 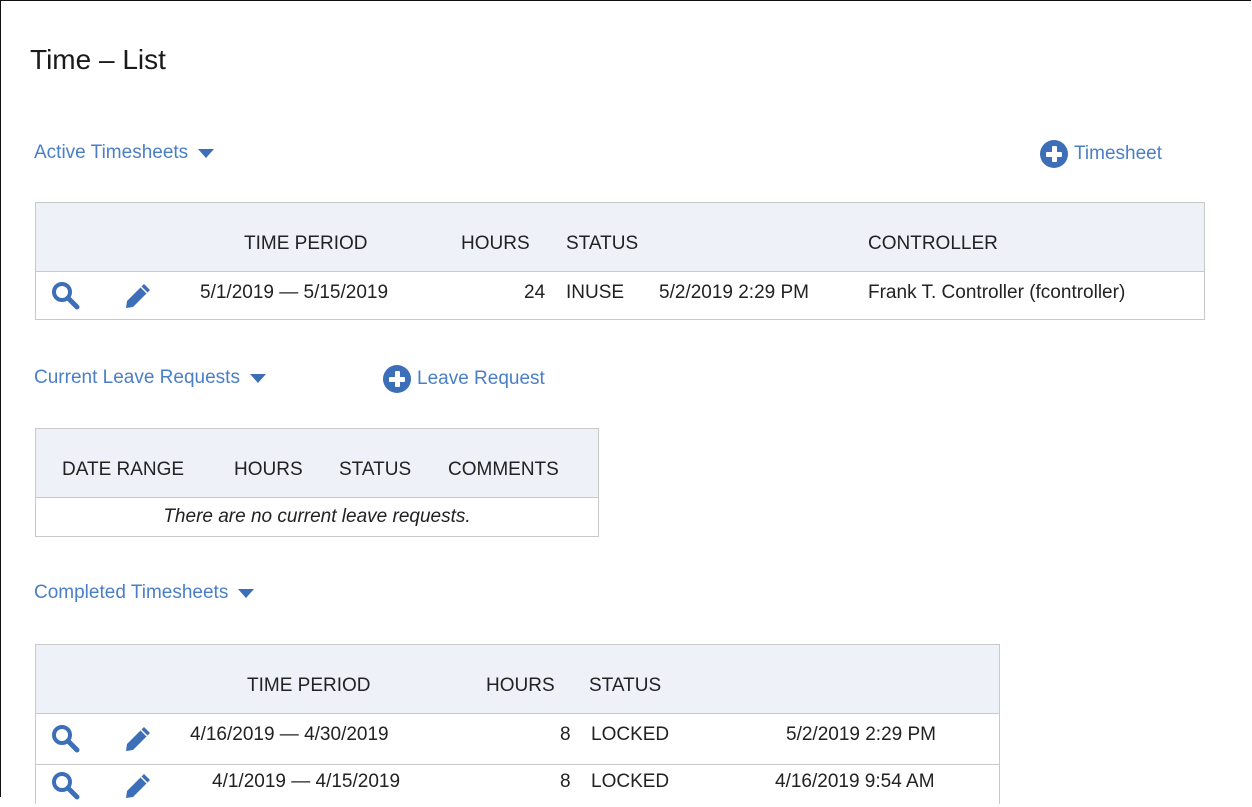 I want to click on header-comments: COMMENTS, so click(x=503, y=469).